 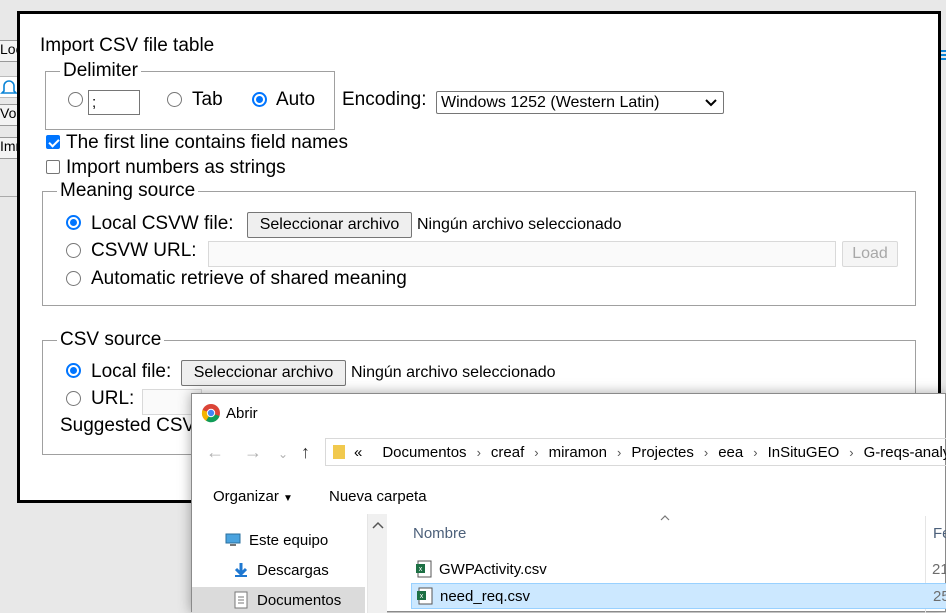 I want to click on breadcrumb-item: Projectes, so click(x=662, y=452).